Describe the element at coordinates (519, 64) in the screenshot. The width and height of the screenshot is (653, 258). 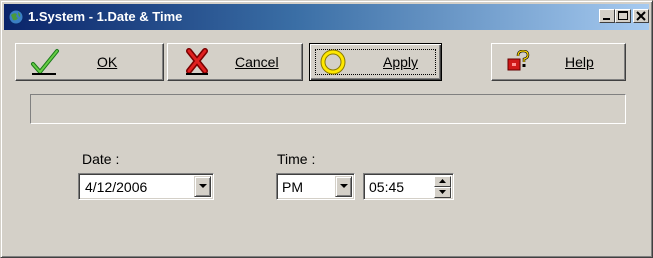
I see `help-icon` at that location.